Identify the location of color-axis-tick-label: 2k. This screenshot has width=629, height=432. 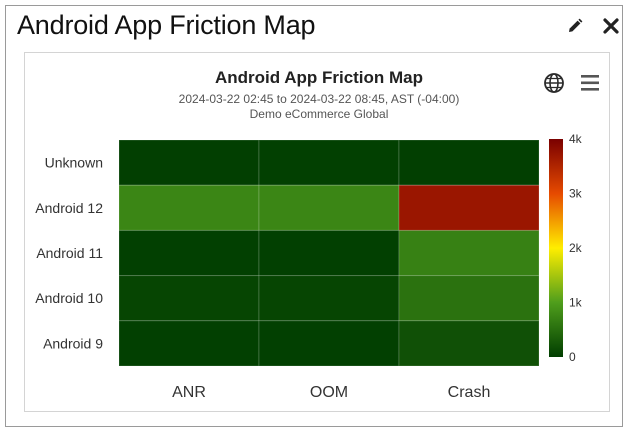
(576, 248).